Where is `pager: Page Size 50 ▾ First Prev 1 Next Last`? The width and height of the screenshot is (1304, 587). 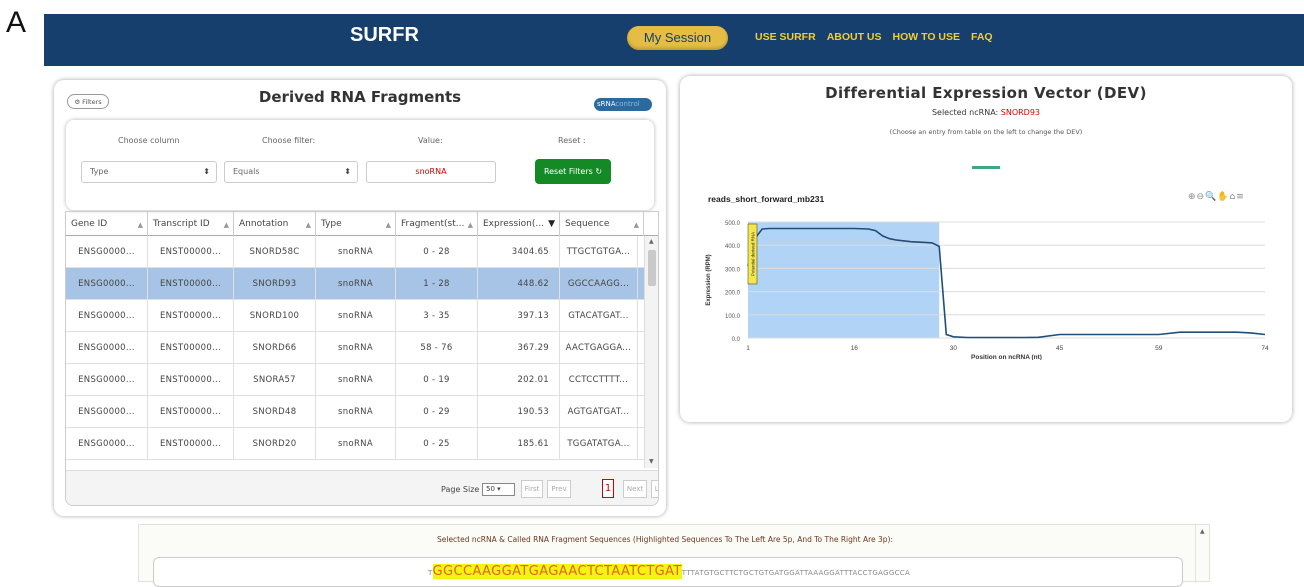
pager: Page Size 50 ▾ First Prev 1 Next Last is located at coordinates (362, 487).